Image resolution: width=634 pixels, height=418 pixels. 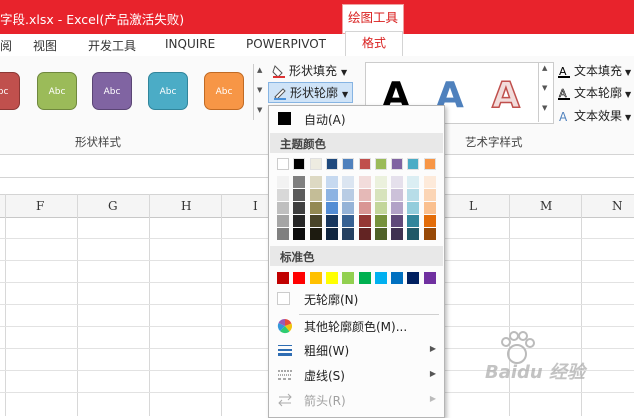 What do you see at coordinates (190, 44) in the screenshot?
I see `tab-inquire: INQUIRE` at bounding box center [190, 44].